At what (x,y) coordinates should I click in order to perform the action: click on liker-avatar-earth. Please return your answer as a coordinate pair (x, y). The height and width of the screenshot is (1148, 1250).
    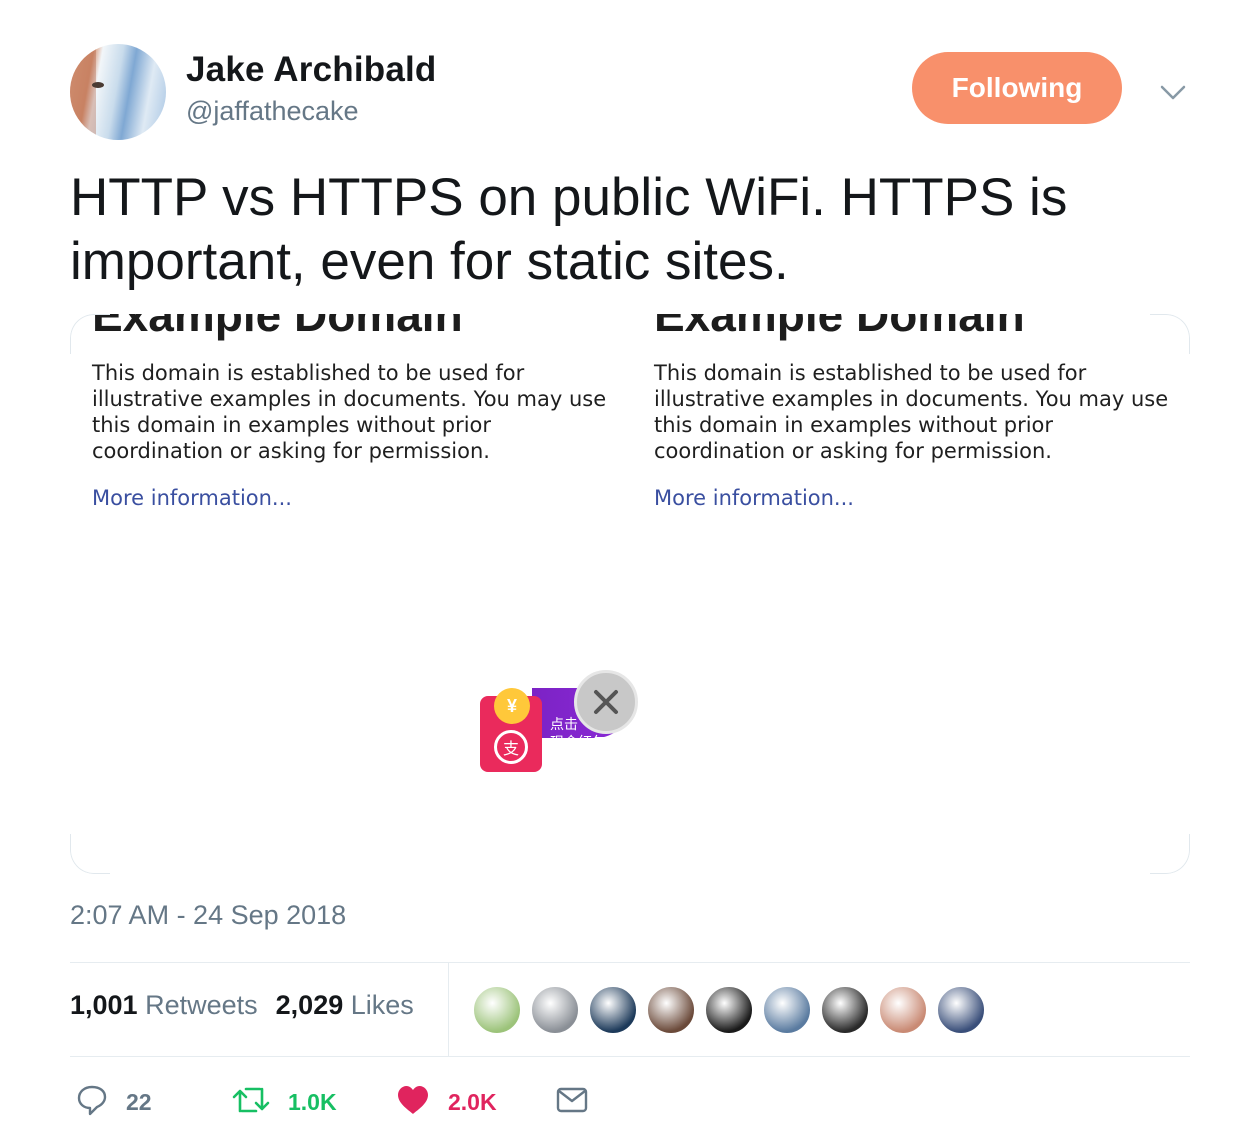
    Looking at the image, I should click on (613, 1010).